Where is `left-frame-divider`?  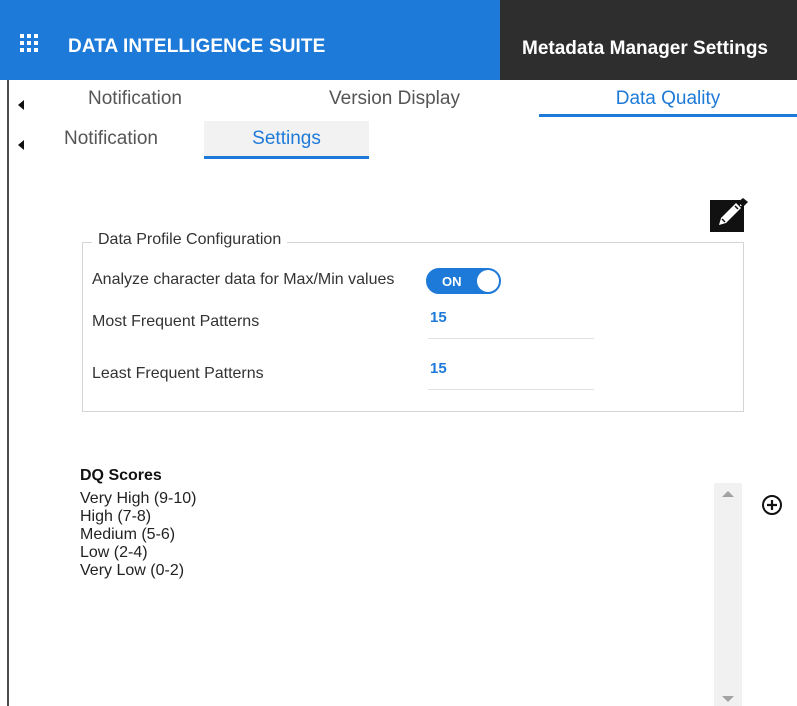 left-frame-divider is located at coordinates (8, 393).